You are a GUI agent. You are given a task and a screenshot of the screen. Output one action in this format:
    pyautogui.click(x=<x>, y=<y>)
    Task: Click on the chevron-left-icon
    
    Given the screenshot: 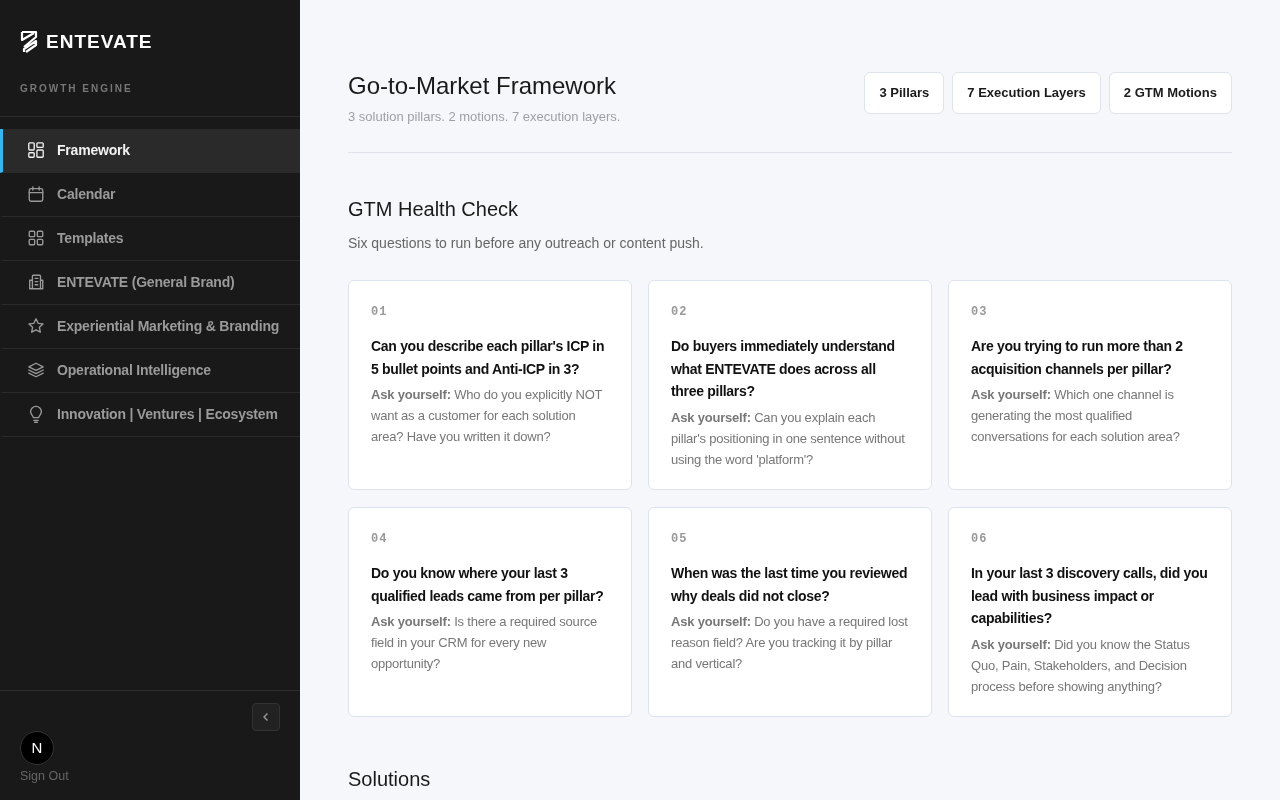 What is the action you would take?
    pyautogui.click(x=266, y=717)
    